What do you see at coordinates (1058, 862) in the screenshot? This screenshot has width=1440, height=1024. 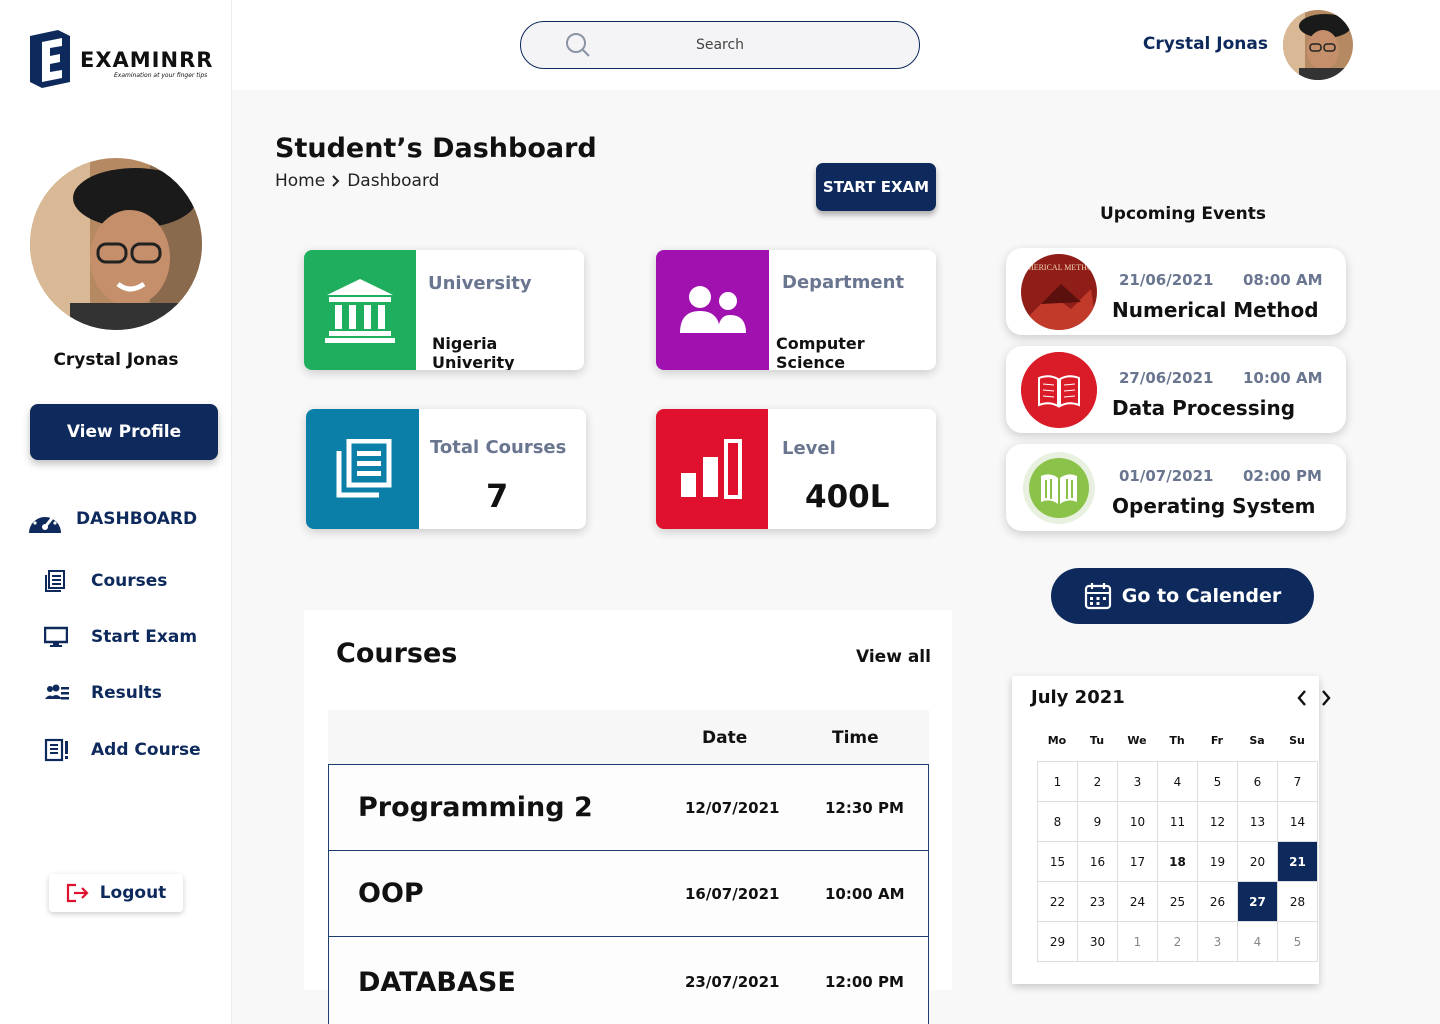 I see `calendar-day: 15` at bounding box center [1058, 862].